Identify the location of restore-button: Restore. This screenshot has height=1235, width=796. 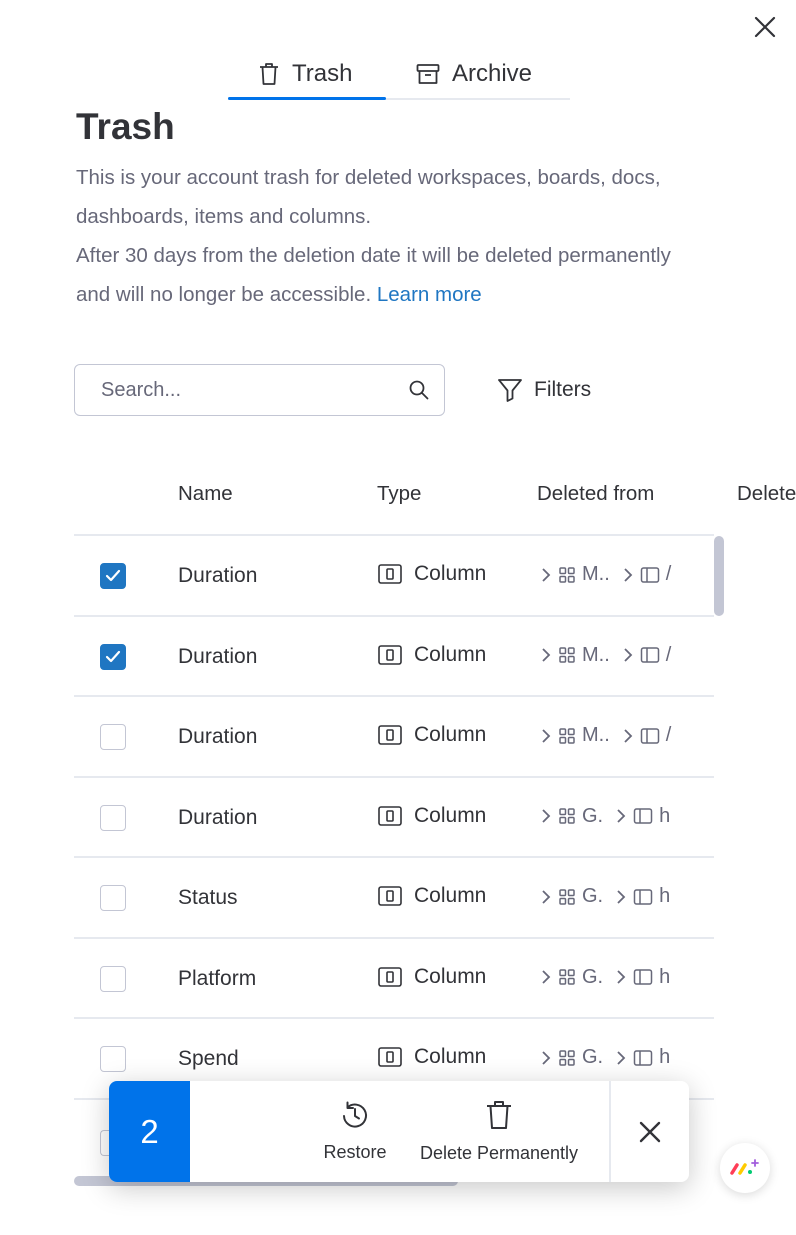
(355, 1131).